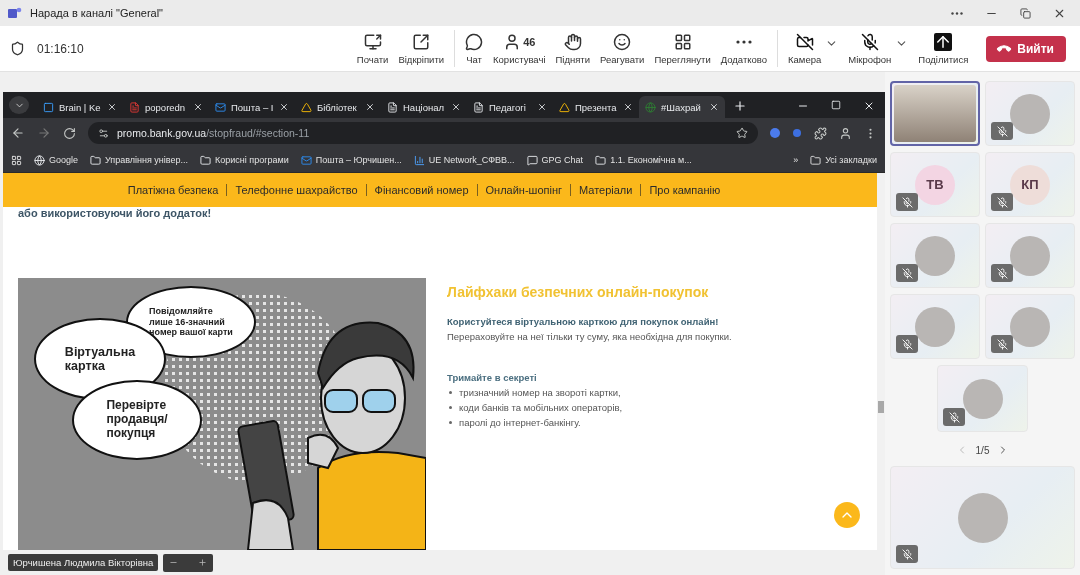 The height and width of the screenshot is (575, 1080). Describe the element at coordinates (881, 407) in the screenshot. I see `scrollbar-thumb` at that location.